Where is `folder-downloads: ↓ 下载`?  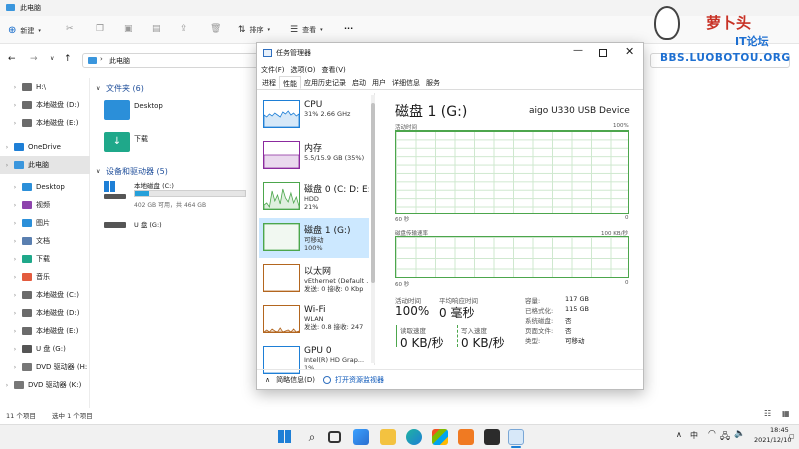
folder-downloads: ↓ 下载 is located at coordinates (164, 144).